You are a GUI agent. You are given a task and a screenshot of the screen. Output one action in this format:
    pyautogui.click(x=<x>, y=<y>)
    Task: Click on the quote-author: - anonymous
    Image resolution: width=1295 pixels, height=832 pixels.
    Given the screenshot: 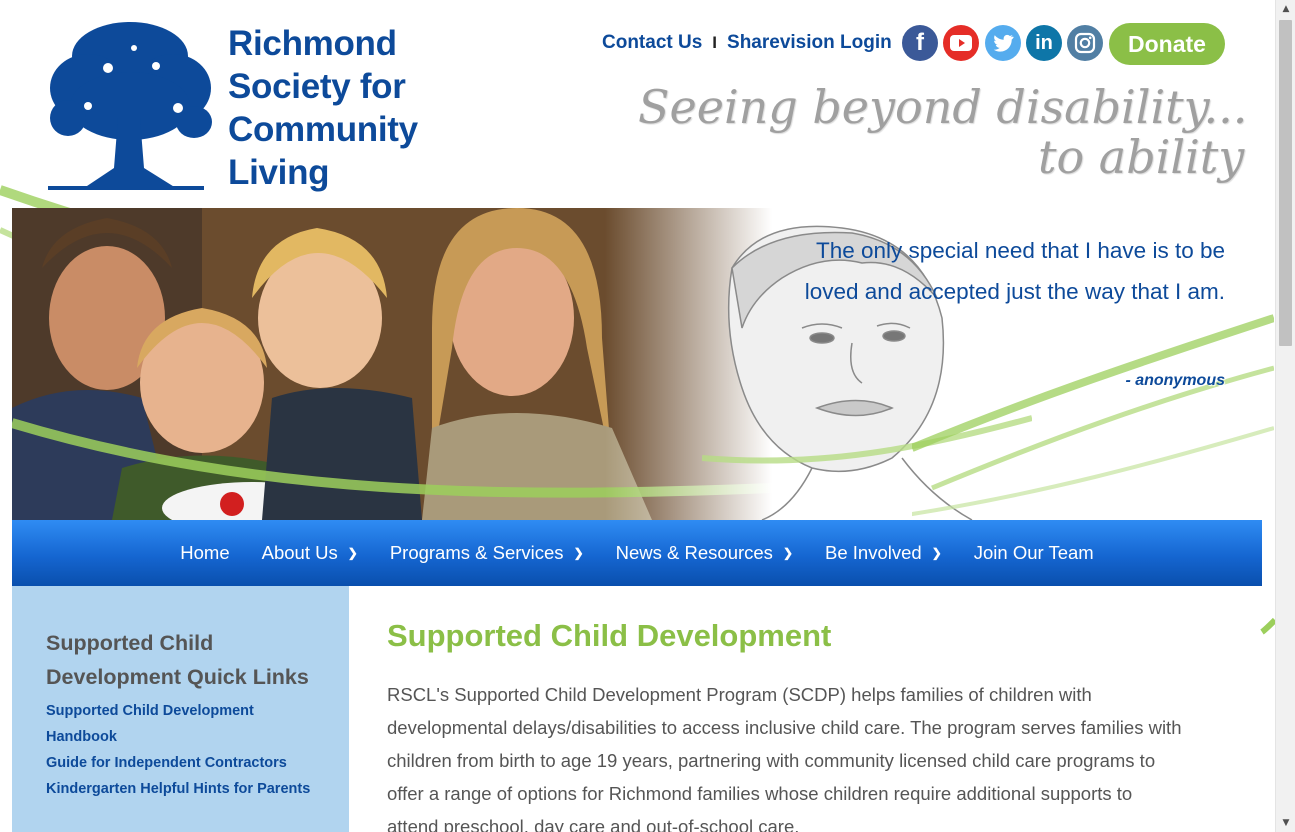 What is the action you would take?
    pyautogui.click(x=1175, y=380)
    